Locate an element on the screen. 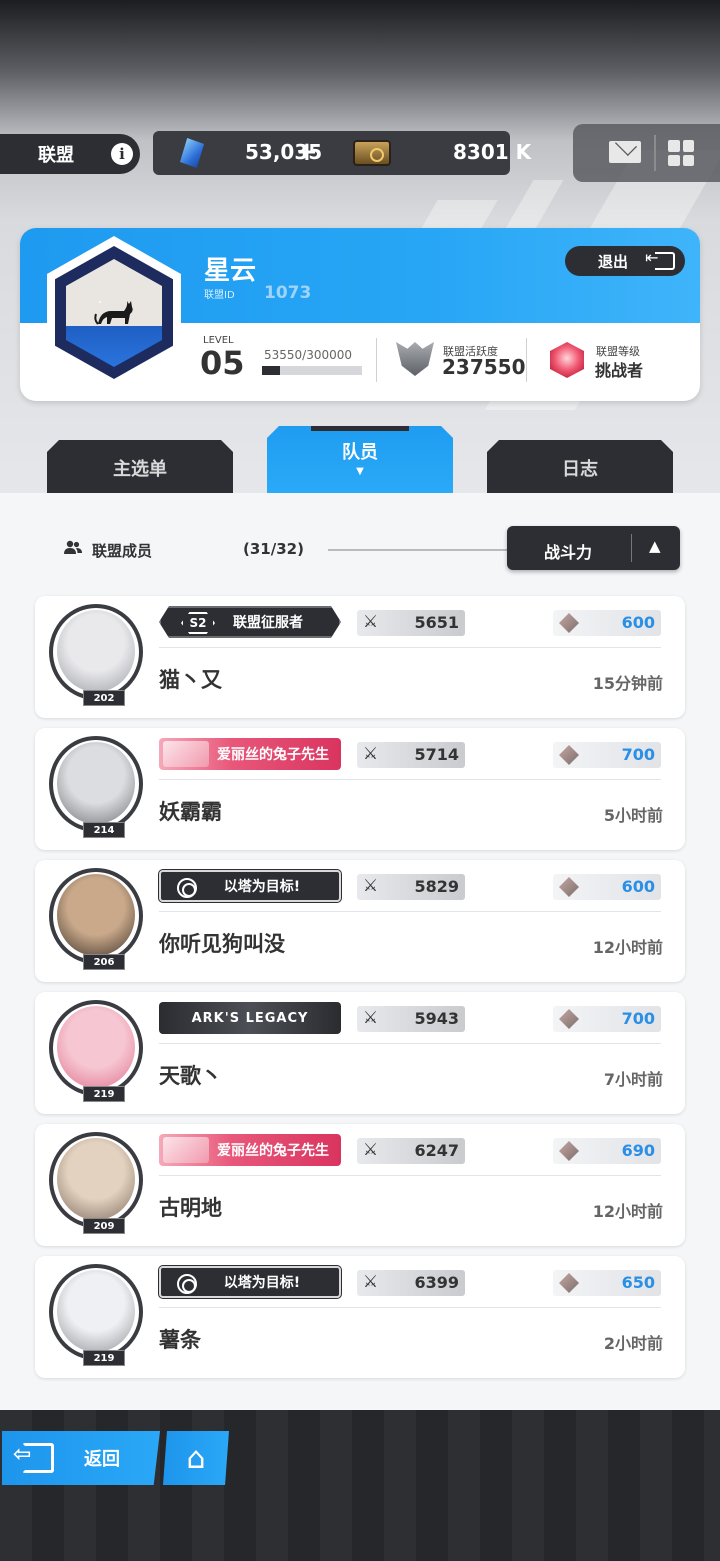 This screenshot has width=720, height=1561. credit-count: 8301 K is located at coordinates (492, 152).